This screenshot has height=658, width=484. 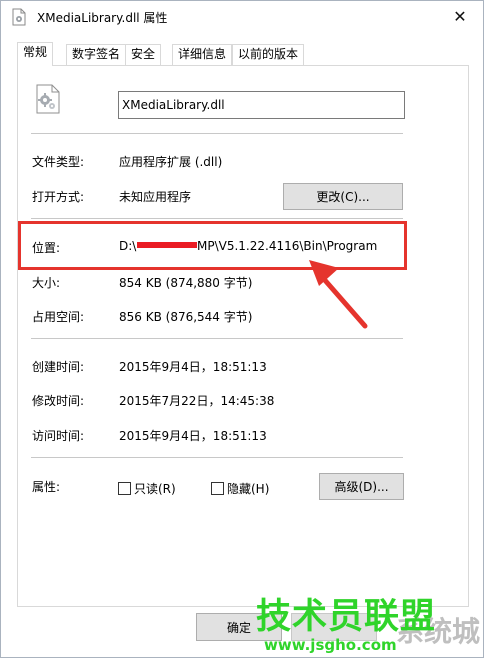 I want to click on red-arrow-icon, so click(x=338, y=294).